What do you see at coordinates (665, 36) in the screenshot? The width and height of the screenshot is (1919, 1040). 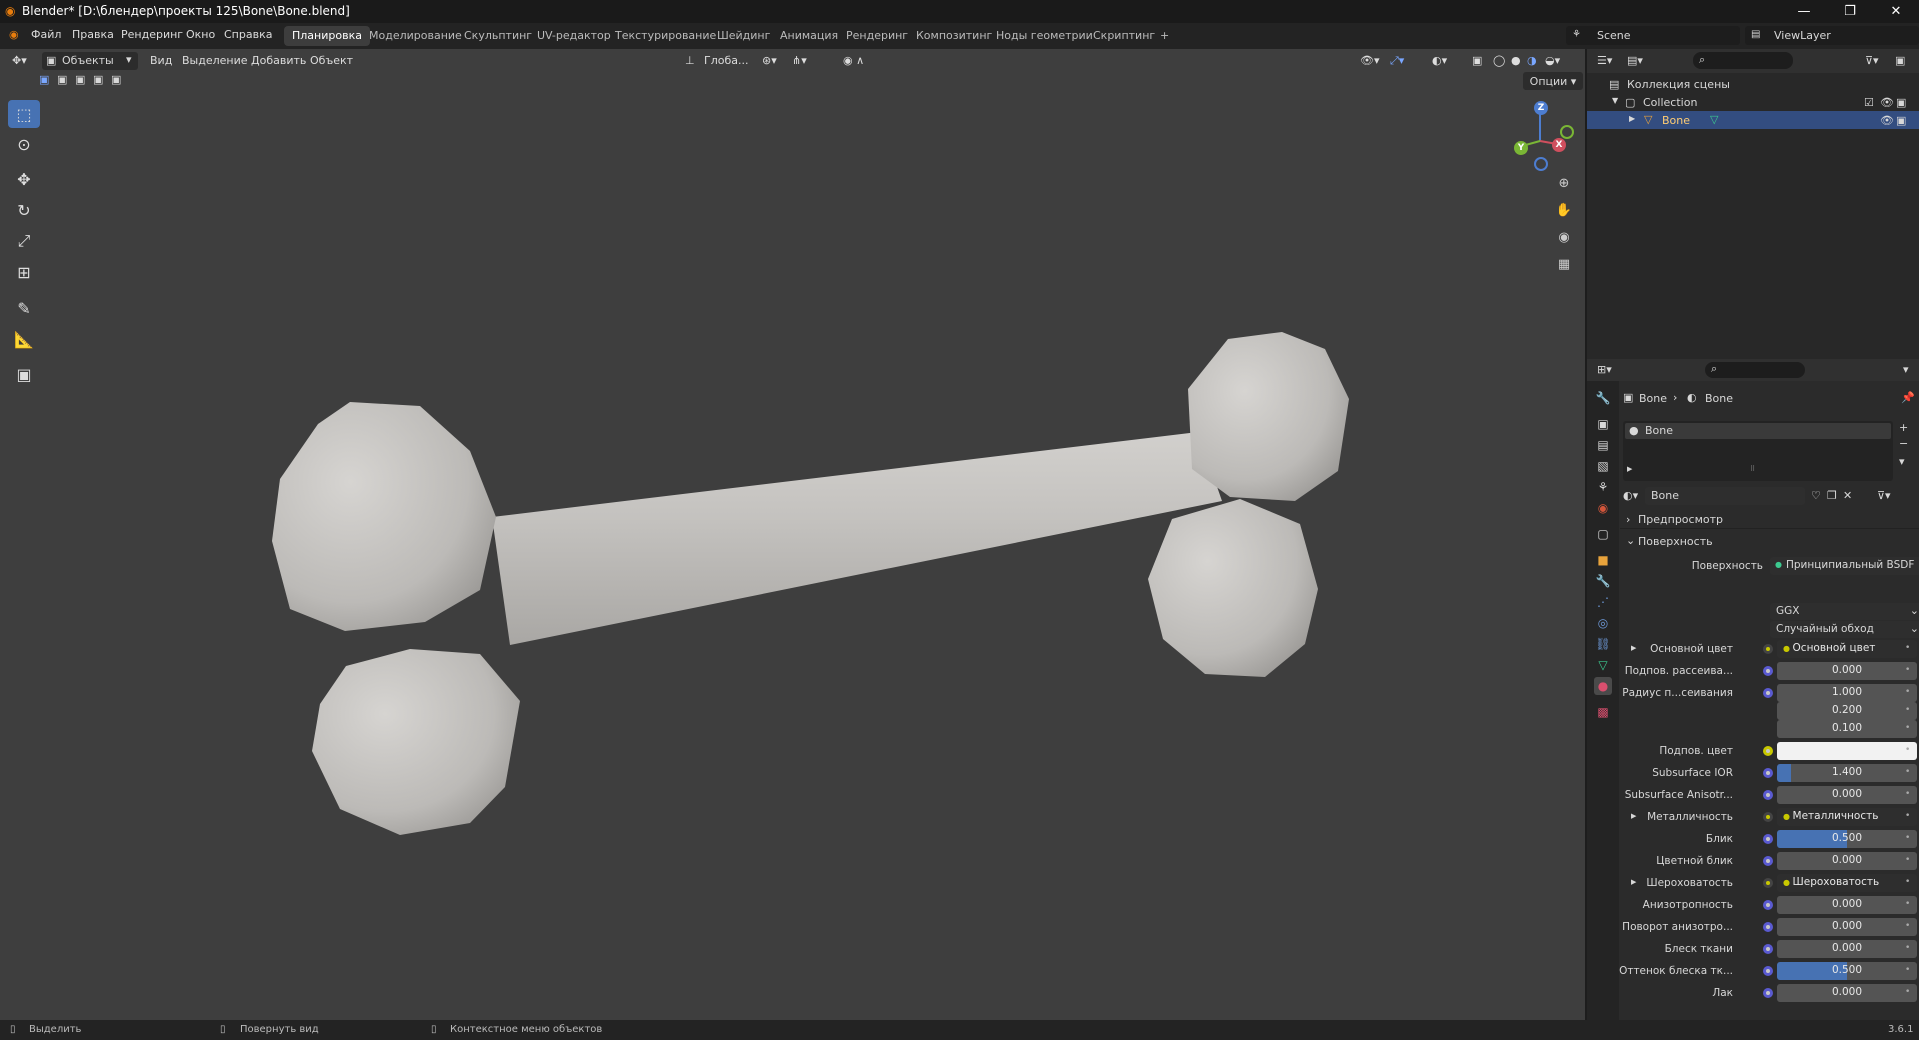 I see `tab-texture-paint: Текстурирование` at bounding box center [665, 36].